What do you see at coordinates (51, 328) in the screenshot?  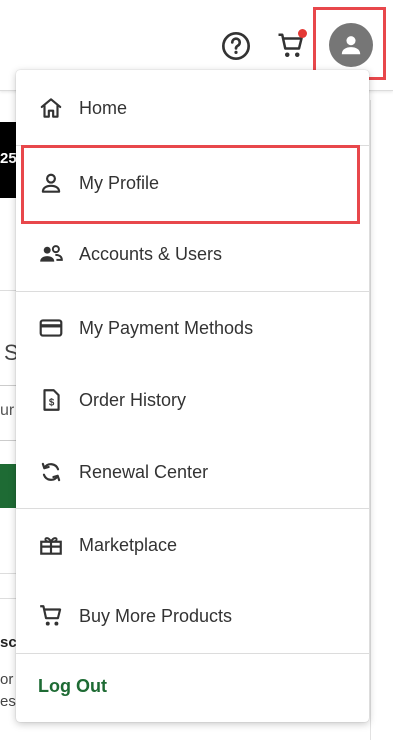 I see `credit-card-icon` at bounding box center [51, 328].